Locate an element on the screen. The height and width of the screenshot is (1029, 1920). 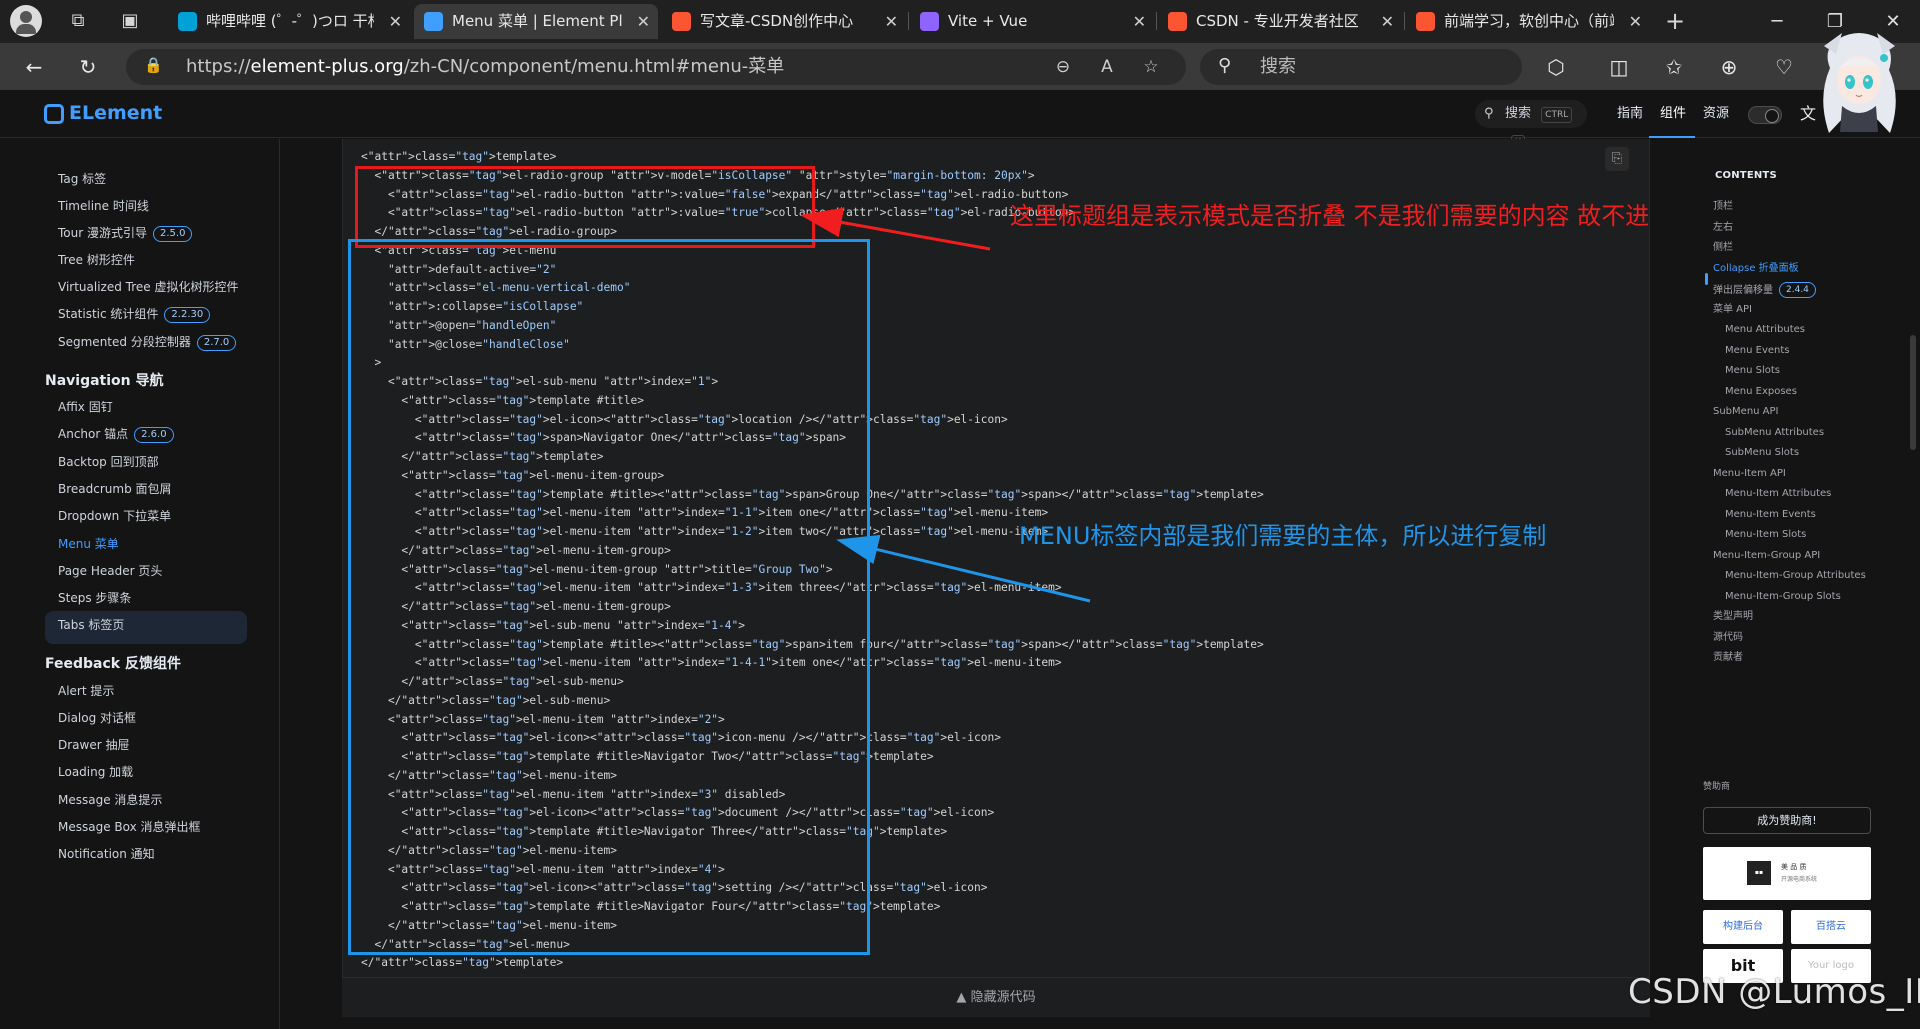
toc-item: Menu Slots is located at coordinates (1752, 371).